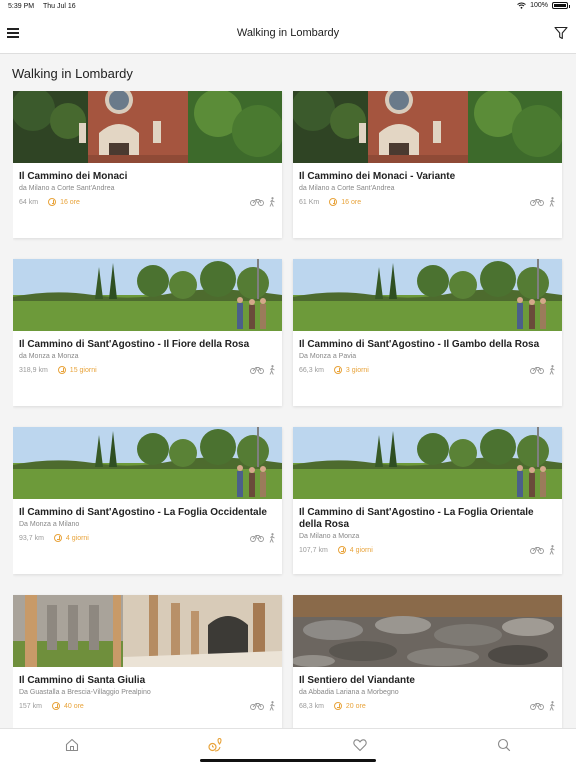 This screenshot has height=768, width=576. I want to click on filter-icon, so click(561, 33).